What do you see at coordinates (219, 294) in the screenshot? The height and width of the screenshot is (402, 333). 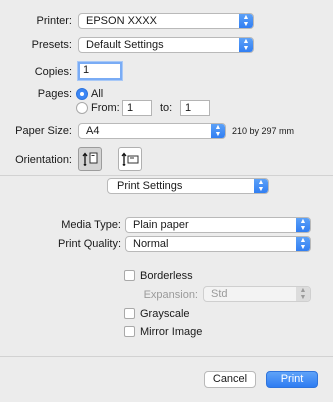 I see `expansion-select-value: Std` at bounding box center [219, 294].